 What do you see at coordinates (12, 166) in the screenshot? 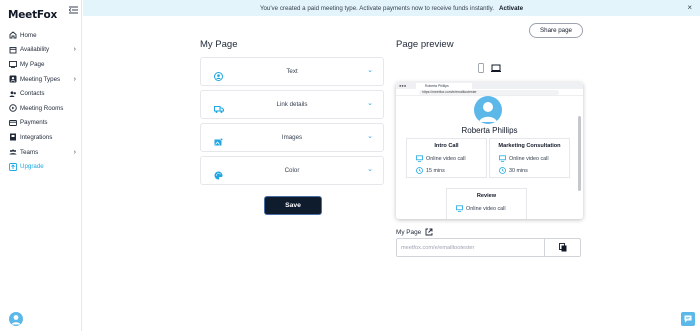
I see `upgrade-icon` at bounding box center [12, 166].